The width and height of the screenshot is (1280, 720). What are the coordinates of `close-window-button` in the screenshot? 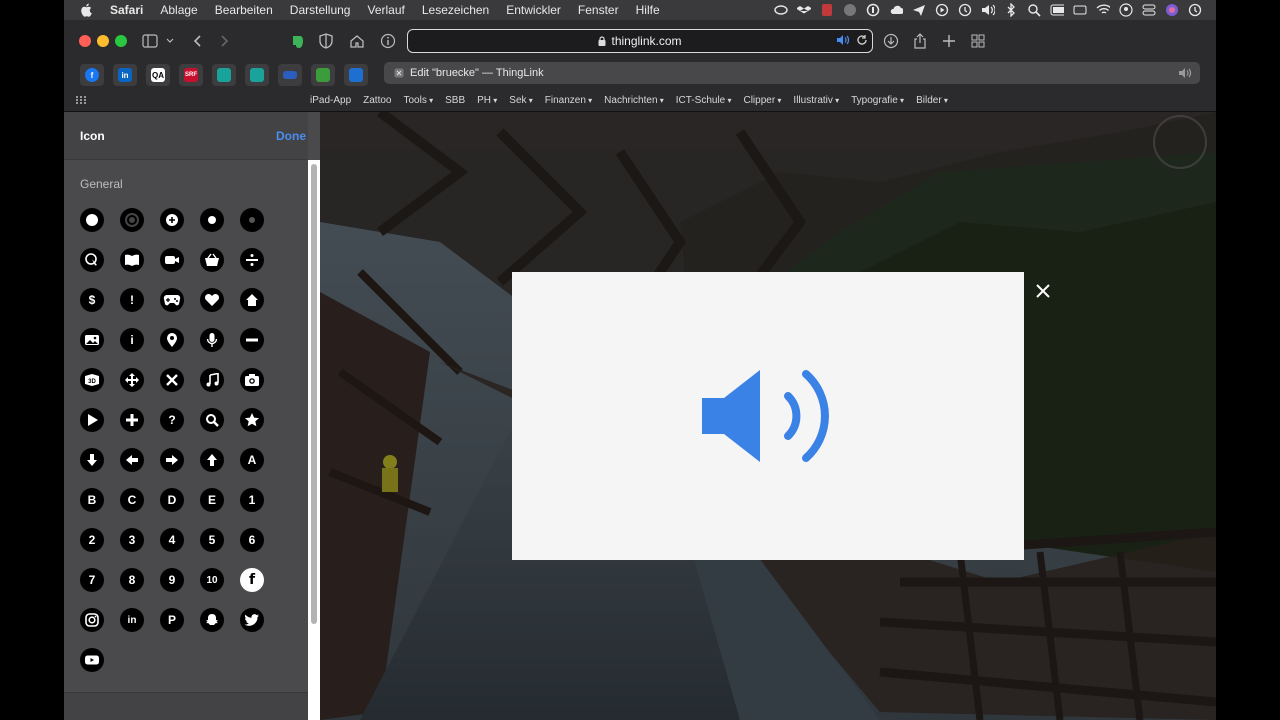 It's located at (85, 41).